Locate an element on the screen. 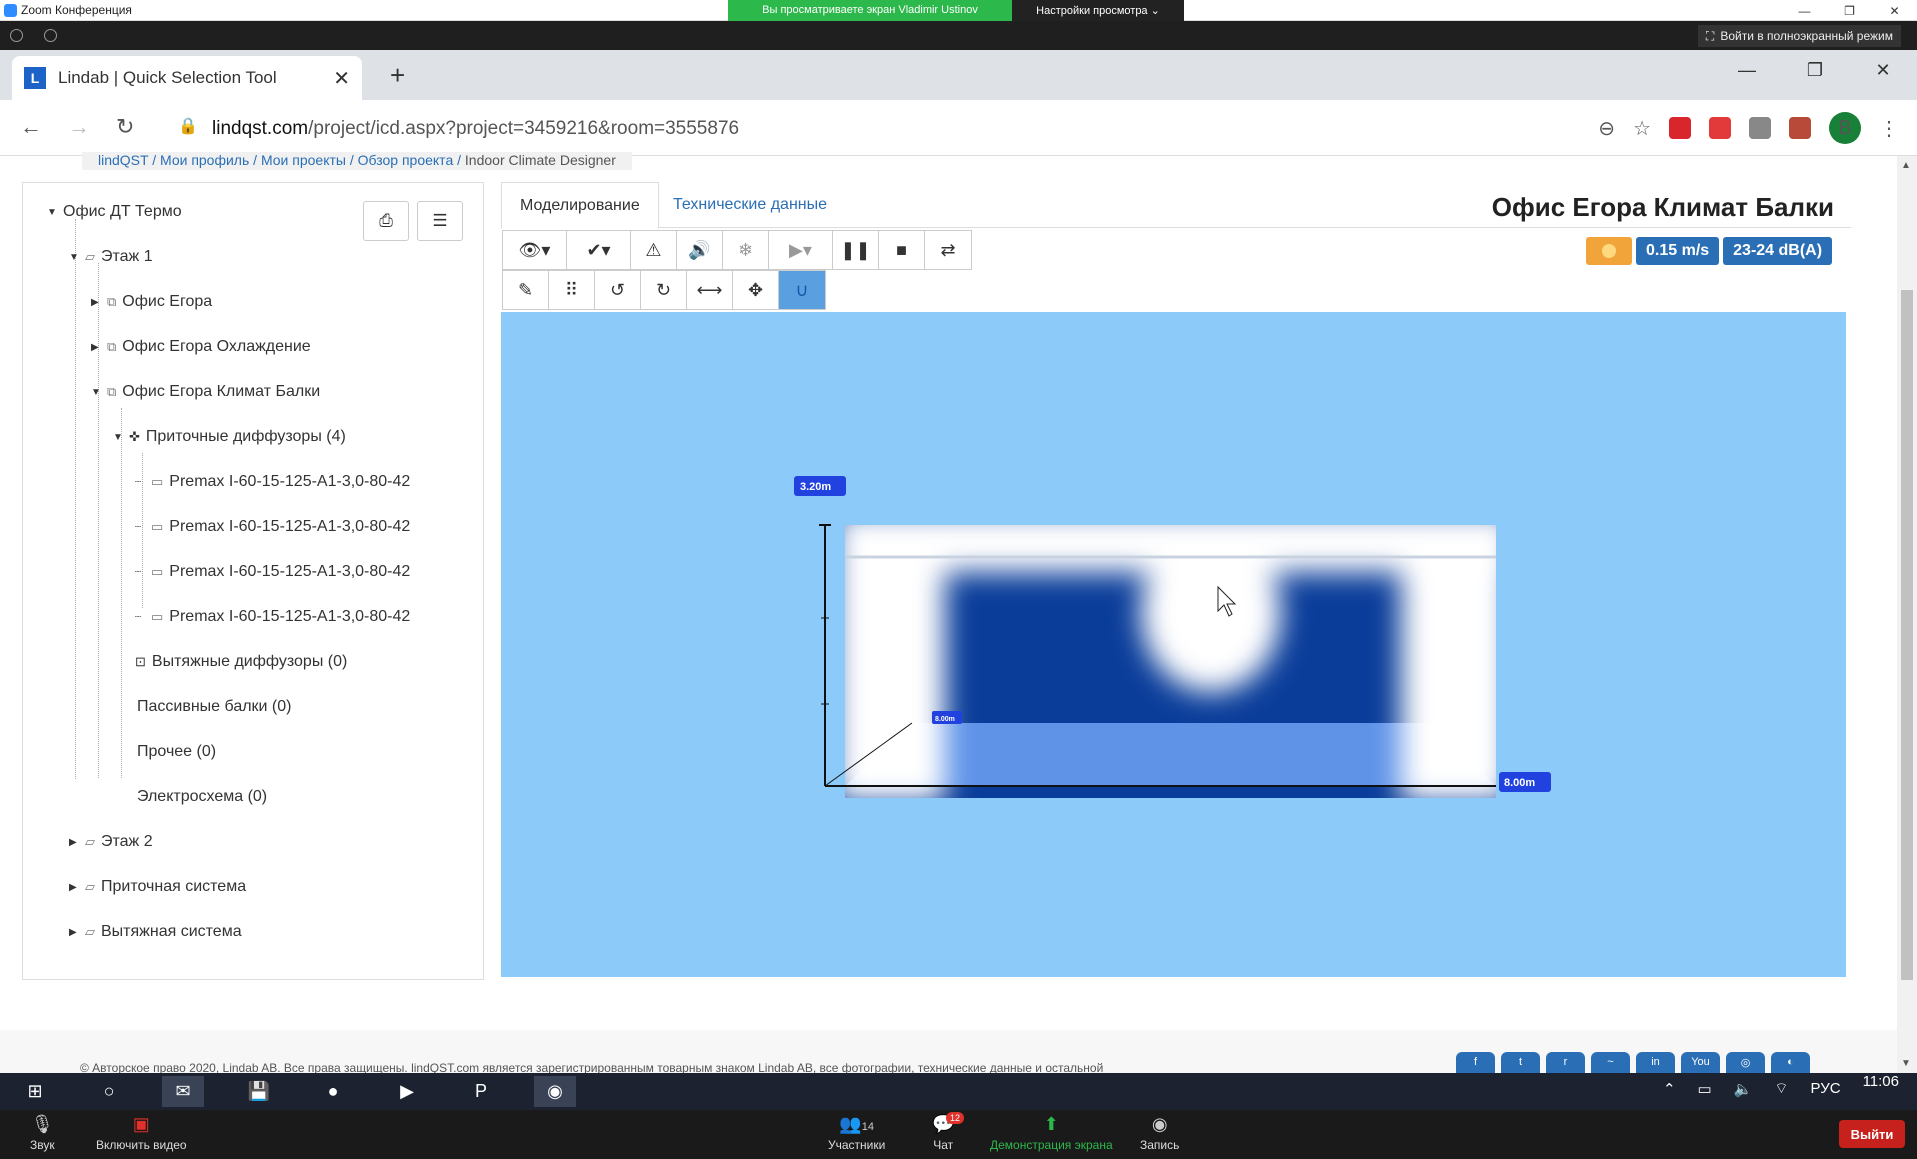 This screenshot has height=1159, width=1917. breadcrumb-item: Обзор проекта is located at coordinates (406, 160).